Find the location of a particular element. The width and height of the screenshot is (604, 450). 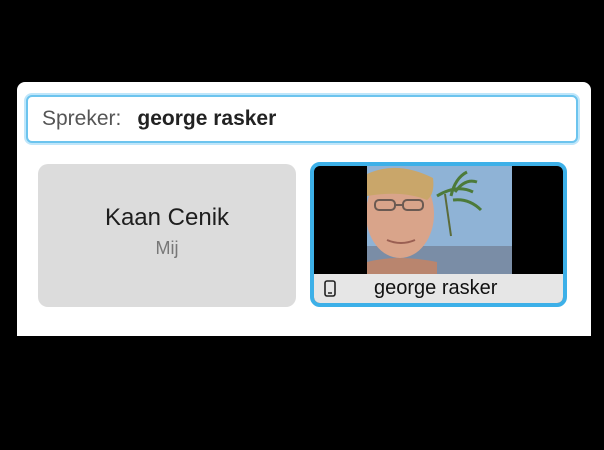

participant-name-strip: george rasker is located at coordinates (438, 288).